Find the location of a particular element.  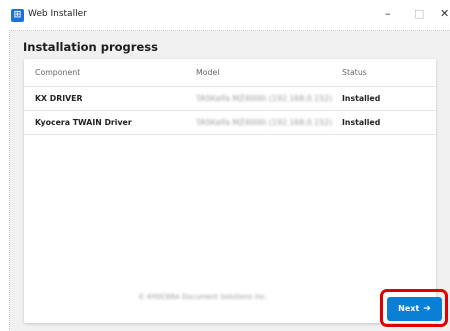

copyright-footer: © KYOCERA Document Solutions Inc. is located at coordinates (203, 297).